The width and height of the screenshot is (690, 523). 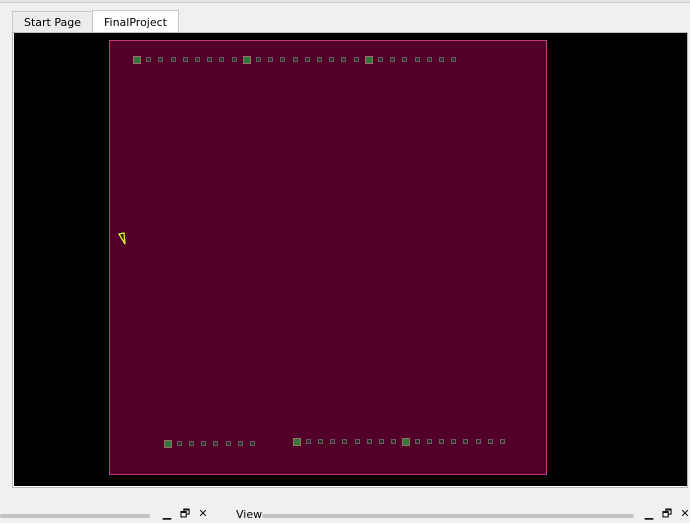 What do you see at coordinates (448, 516) in the screenshot?
I see `panel-scrollbar-right` at bounding box center [448, 516].